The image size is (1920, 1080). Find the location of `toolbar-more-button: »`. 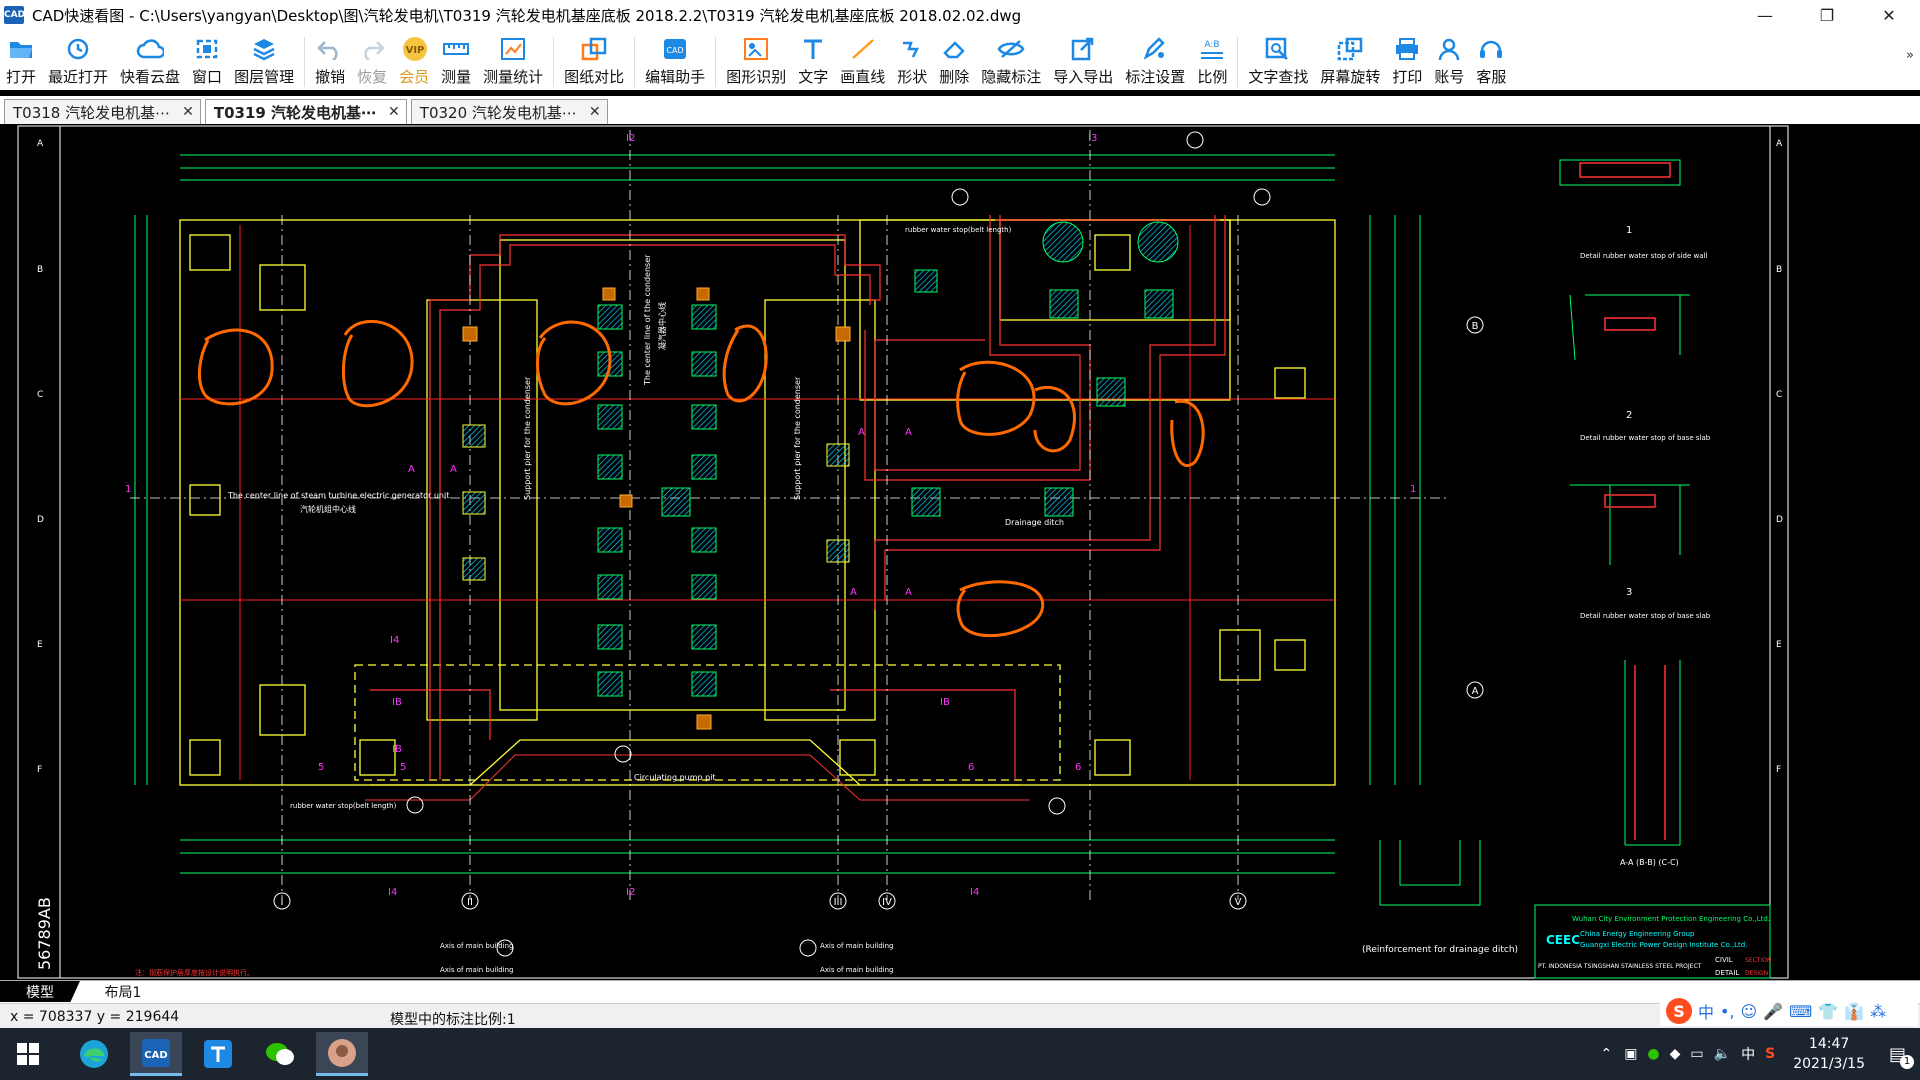

toolbar-more-button: » is located at coordinates (1910, 55).